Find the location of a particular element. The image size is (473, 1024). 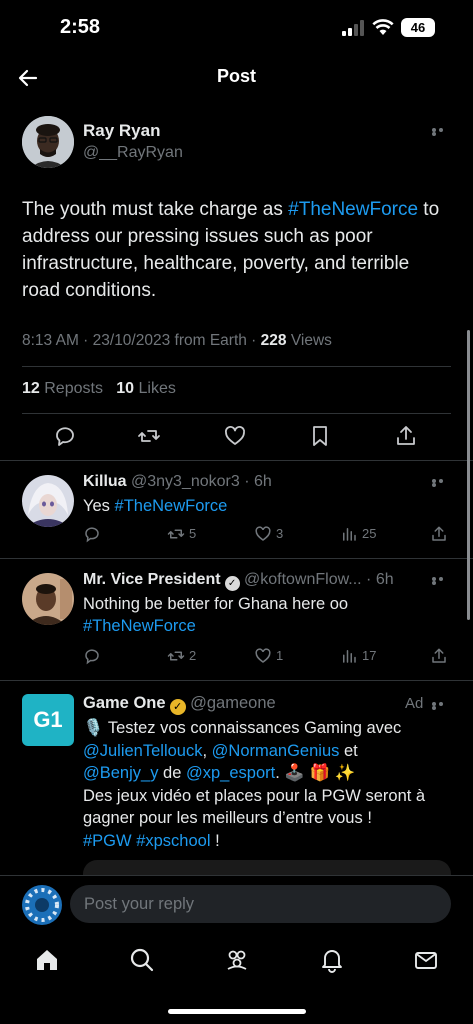

status-bar: 2:58 46 is located at coordinates (236, 28).